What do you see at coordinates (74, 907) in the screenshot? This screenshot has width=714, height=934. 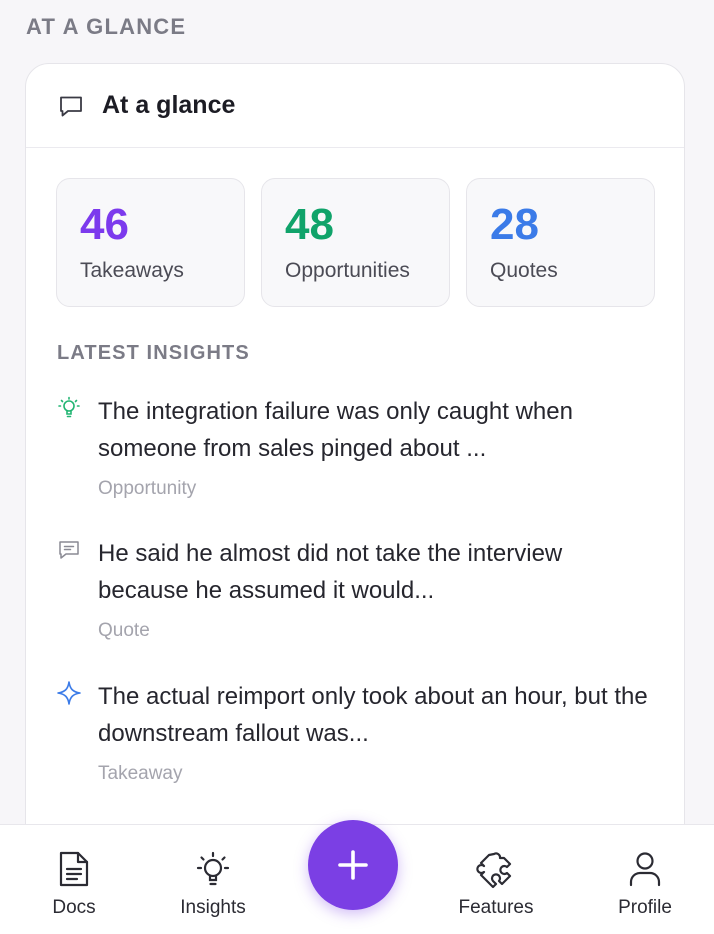 I see `nav-label: Docs` at bounding box center [74, 907].